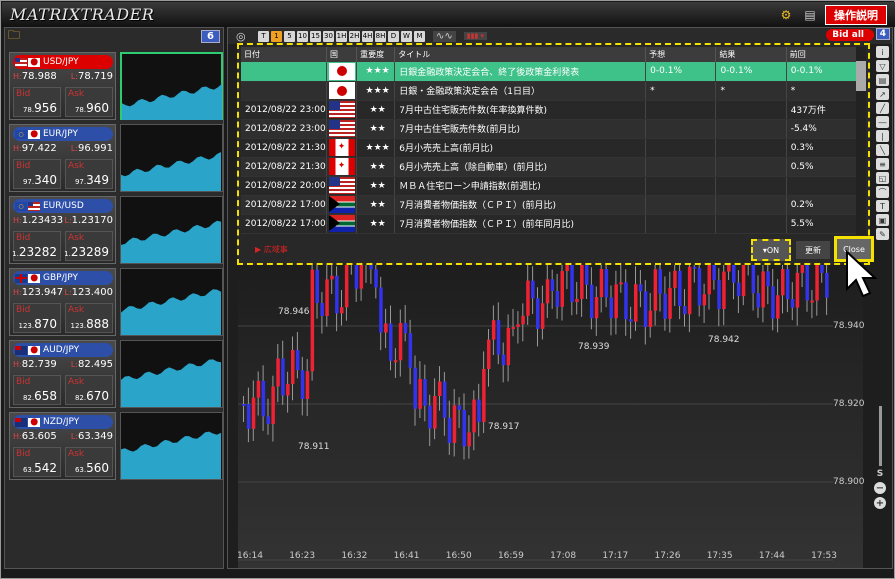 Image resolution: width=895 pixels, height=579 pixels. Describe the element at coordinates (89, 390) in the screenshot. I see `ask-button: Ask 82.670` at that location.